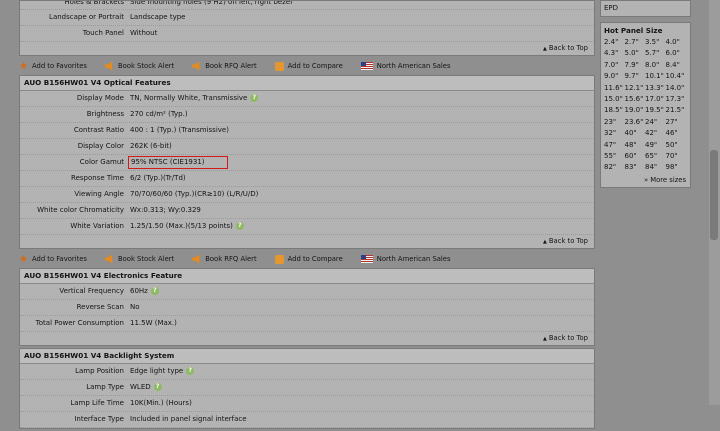  I want to click on panel-size-link: 46", so click(676, 133).